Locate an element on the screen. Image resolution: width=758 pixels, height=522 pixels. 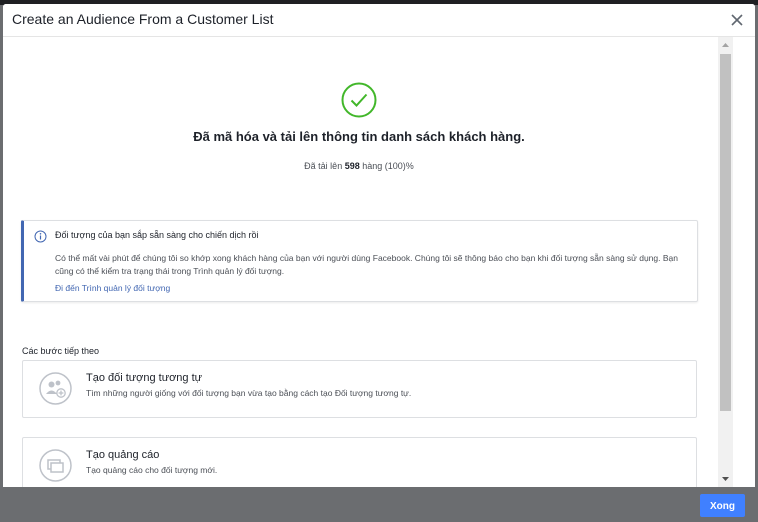
modal-header: Create an Audience From a Customer List is located at coordinates (379, 20).